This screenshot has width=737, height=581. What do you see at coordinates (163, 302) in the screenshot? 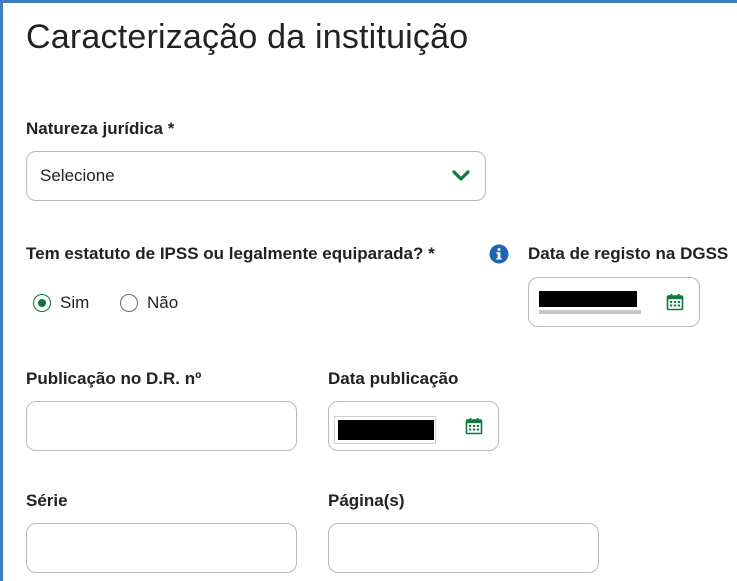
I see `radio-nao-label: Não` at bounding box center [163, 302].